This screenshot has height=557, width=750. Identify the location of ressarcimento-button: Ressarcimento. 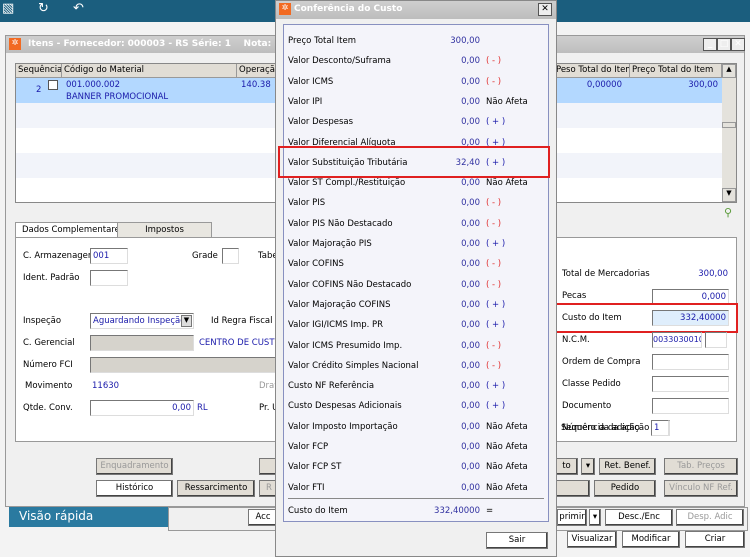
(216, 488).